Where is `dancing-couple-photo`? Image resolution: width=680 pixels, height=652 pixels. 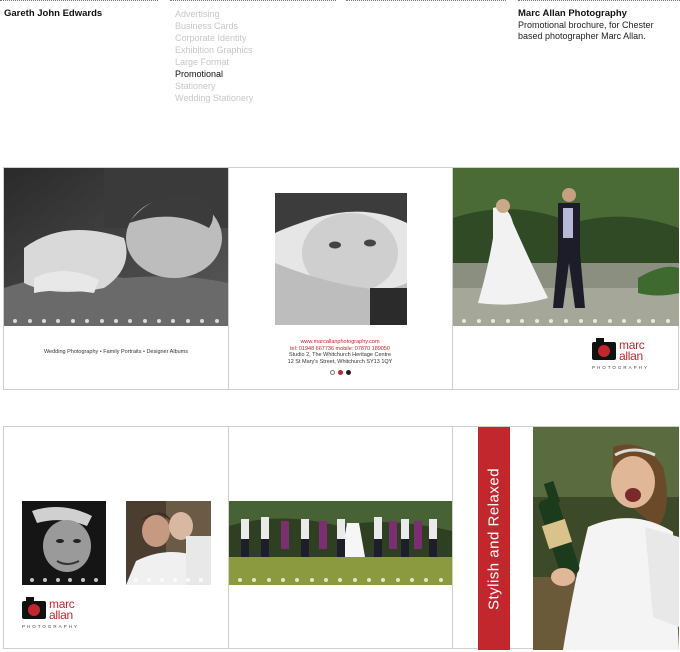 dancing-couple-photo is located at coordinates (168, 543).